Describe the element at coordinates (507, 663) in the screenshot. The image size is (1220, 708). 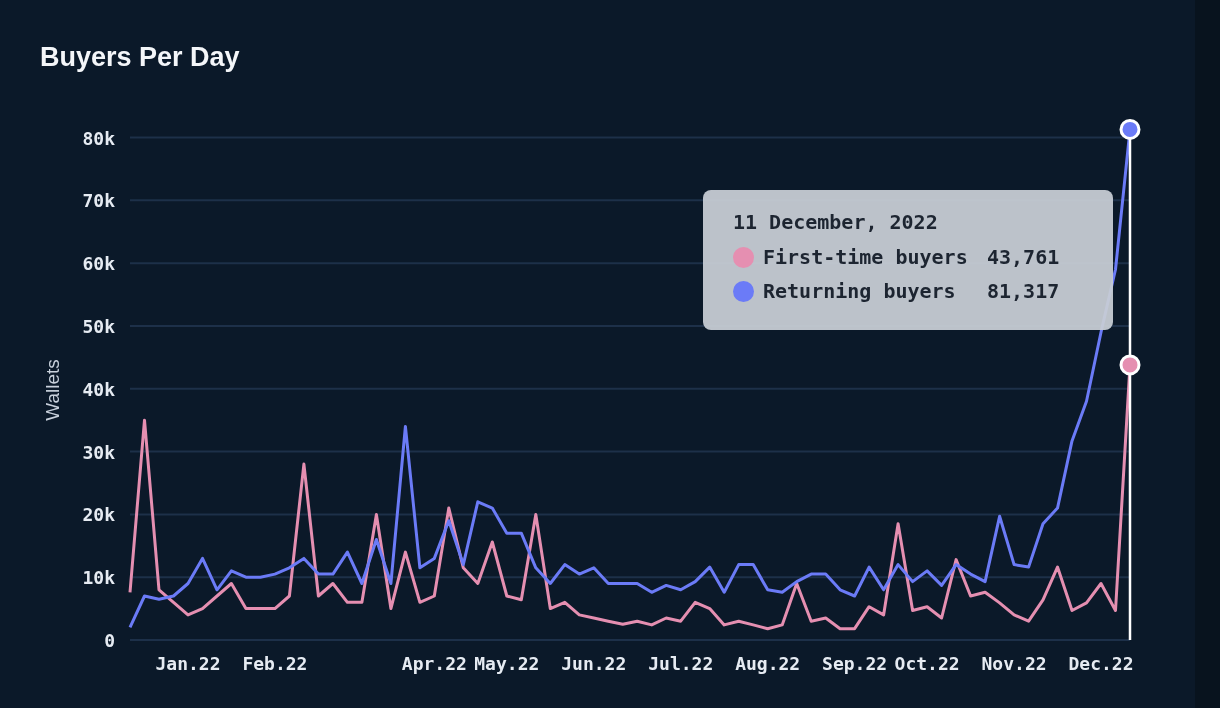
I see `x-tick-label: May.22` at that location.